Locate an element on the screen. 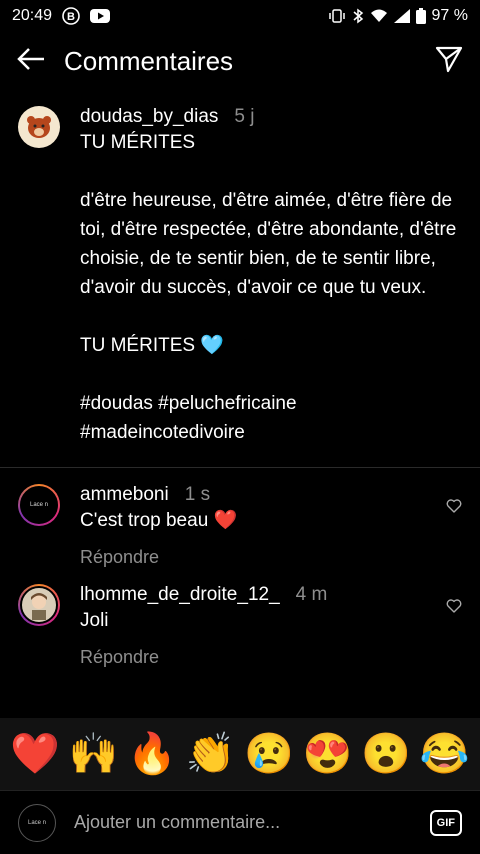  comment-input-bar: Lace n Ajouter un commentaire... GIF is located at coordinates (240, 822).